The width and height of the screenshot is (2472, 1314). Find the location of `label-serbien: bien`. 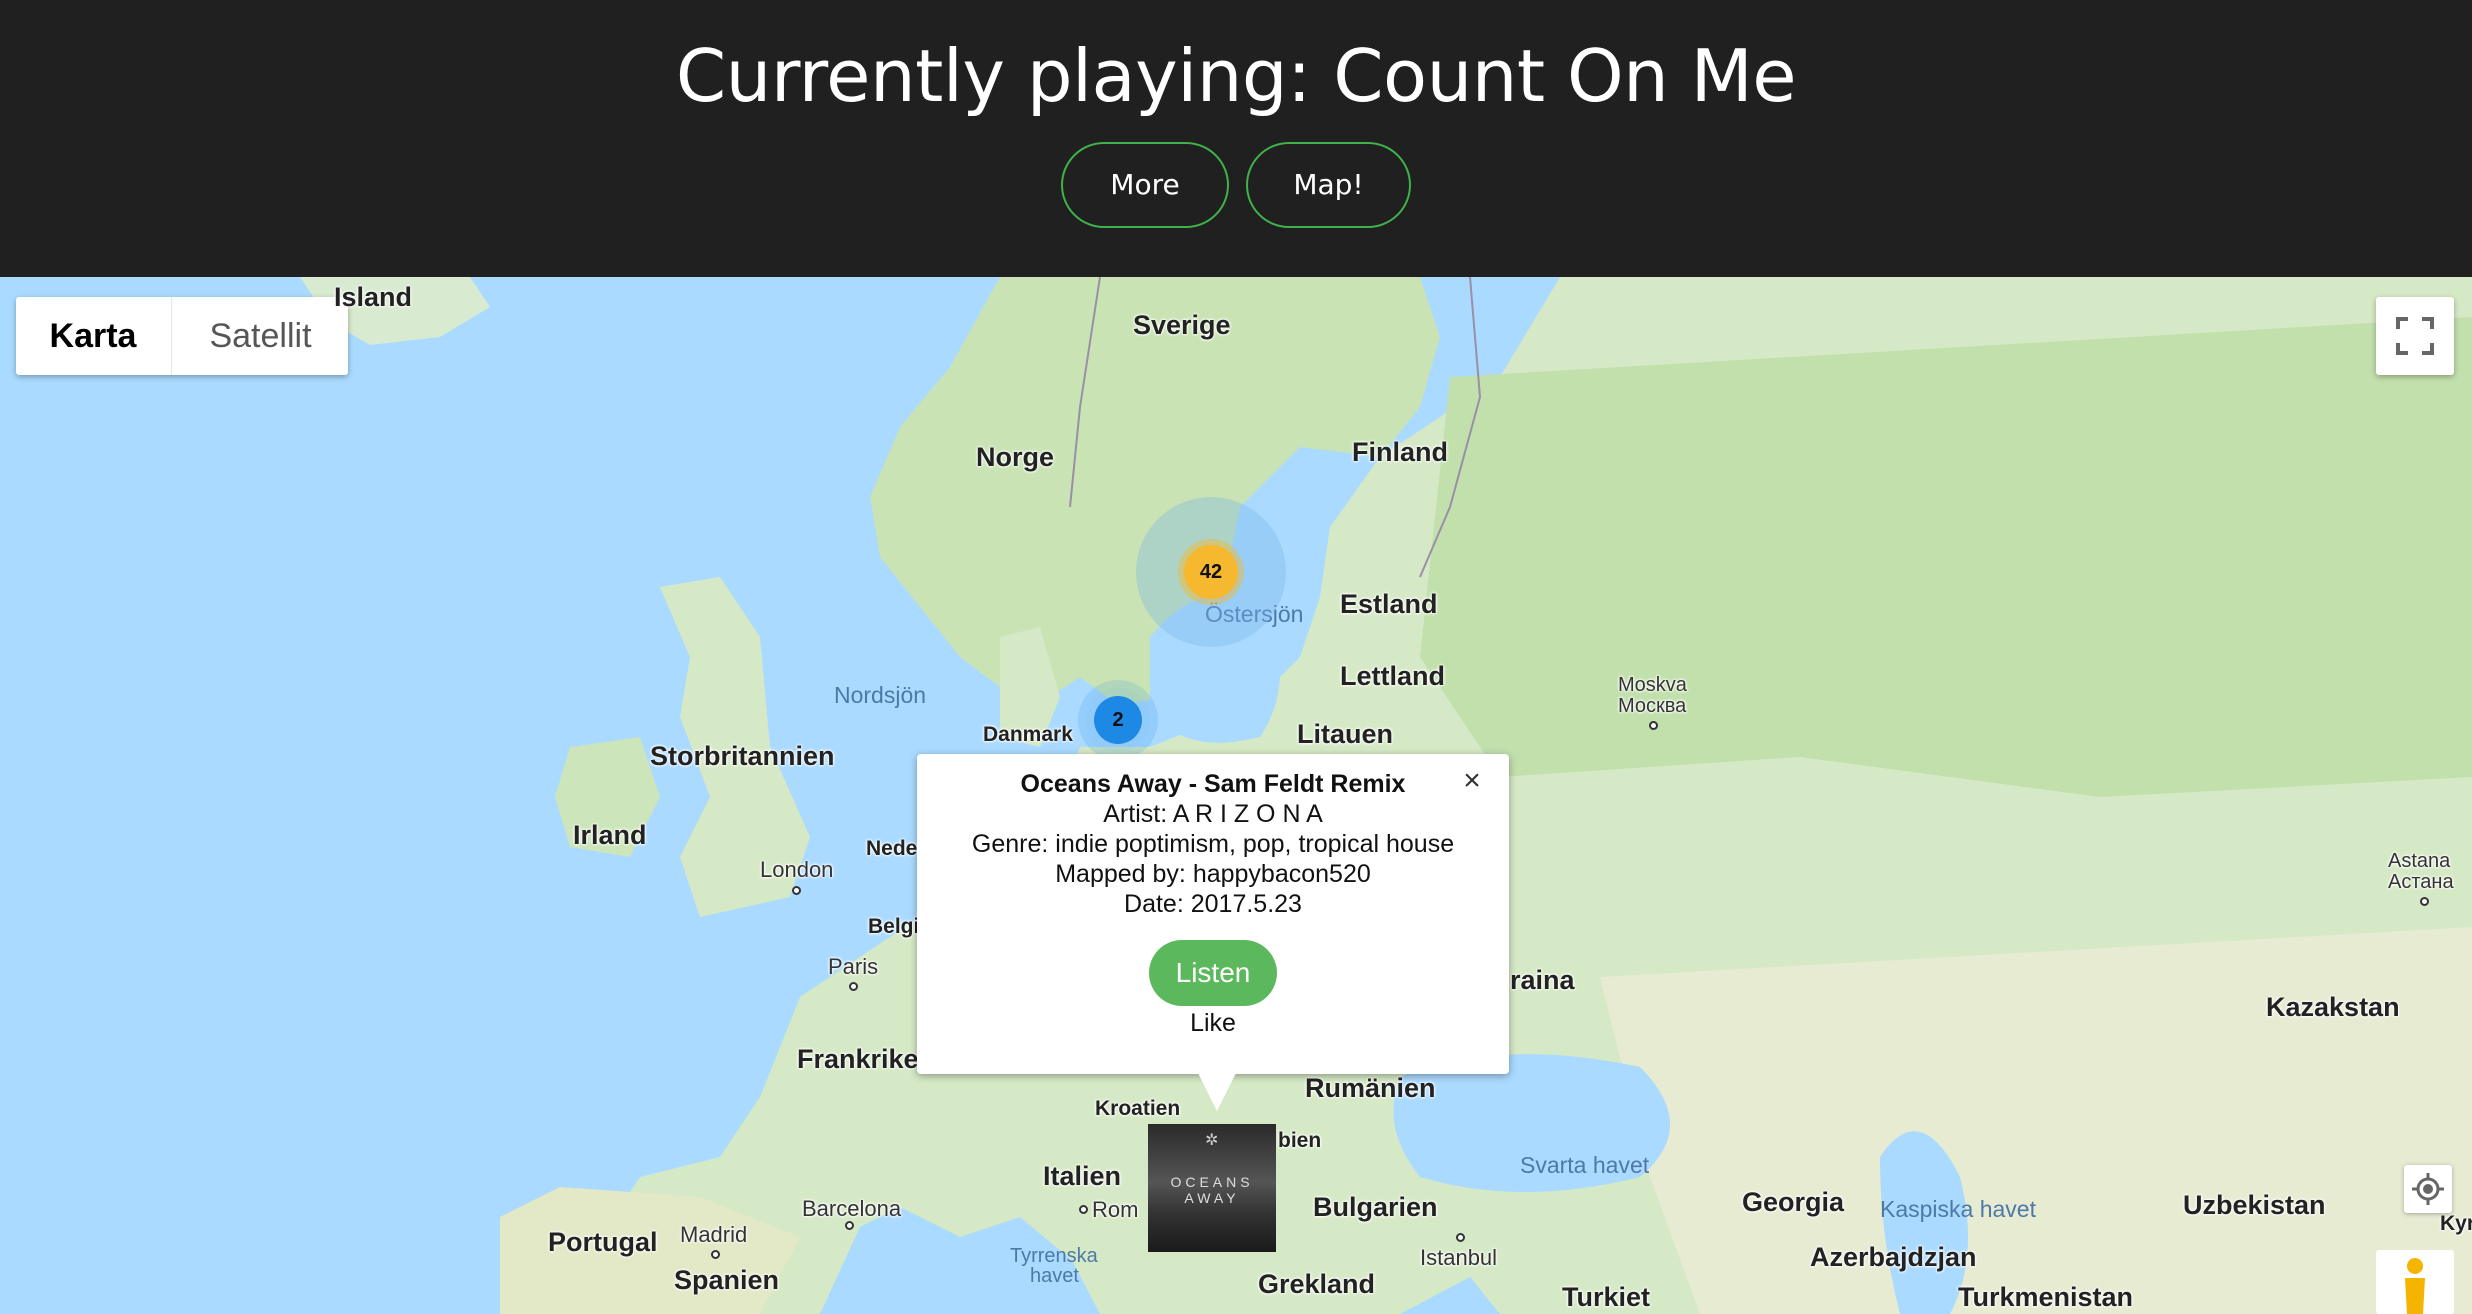

label-serbien: bien is located at coordinates (1300, 1140).